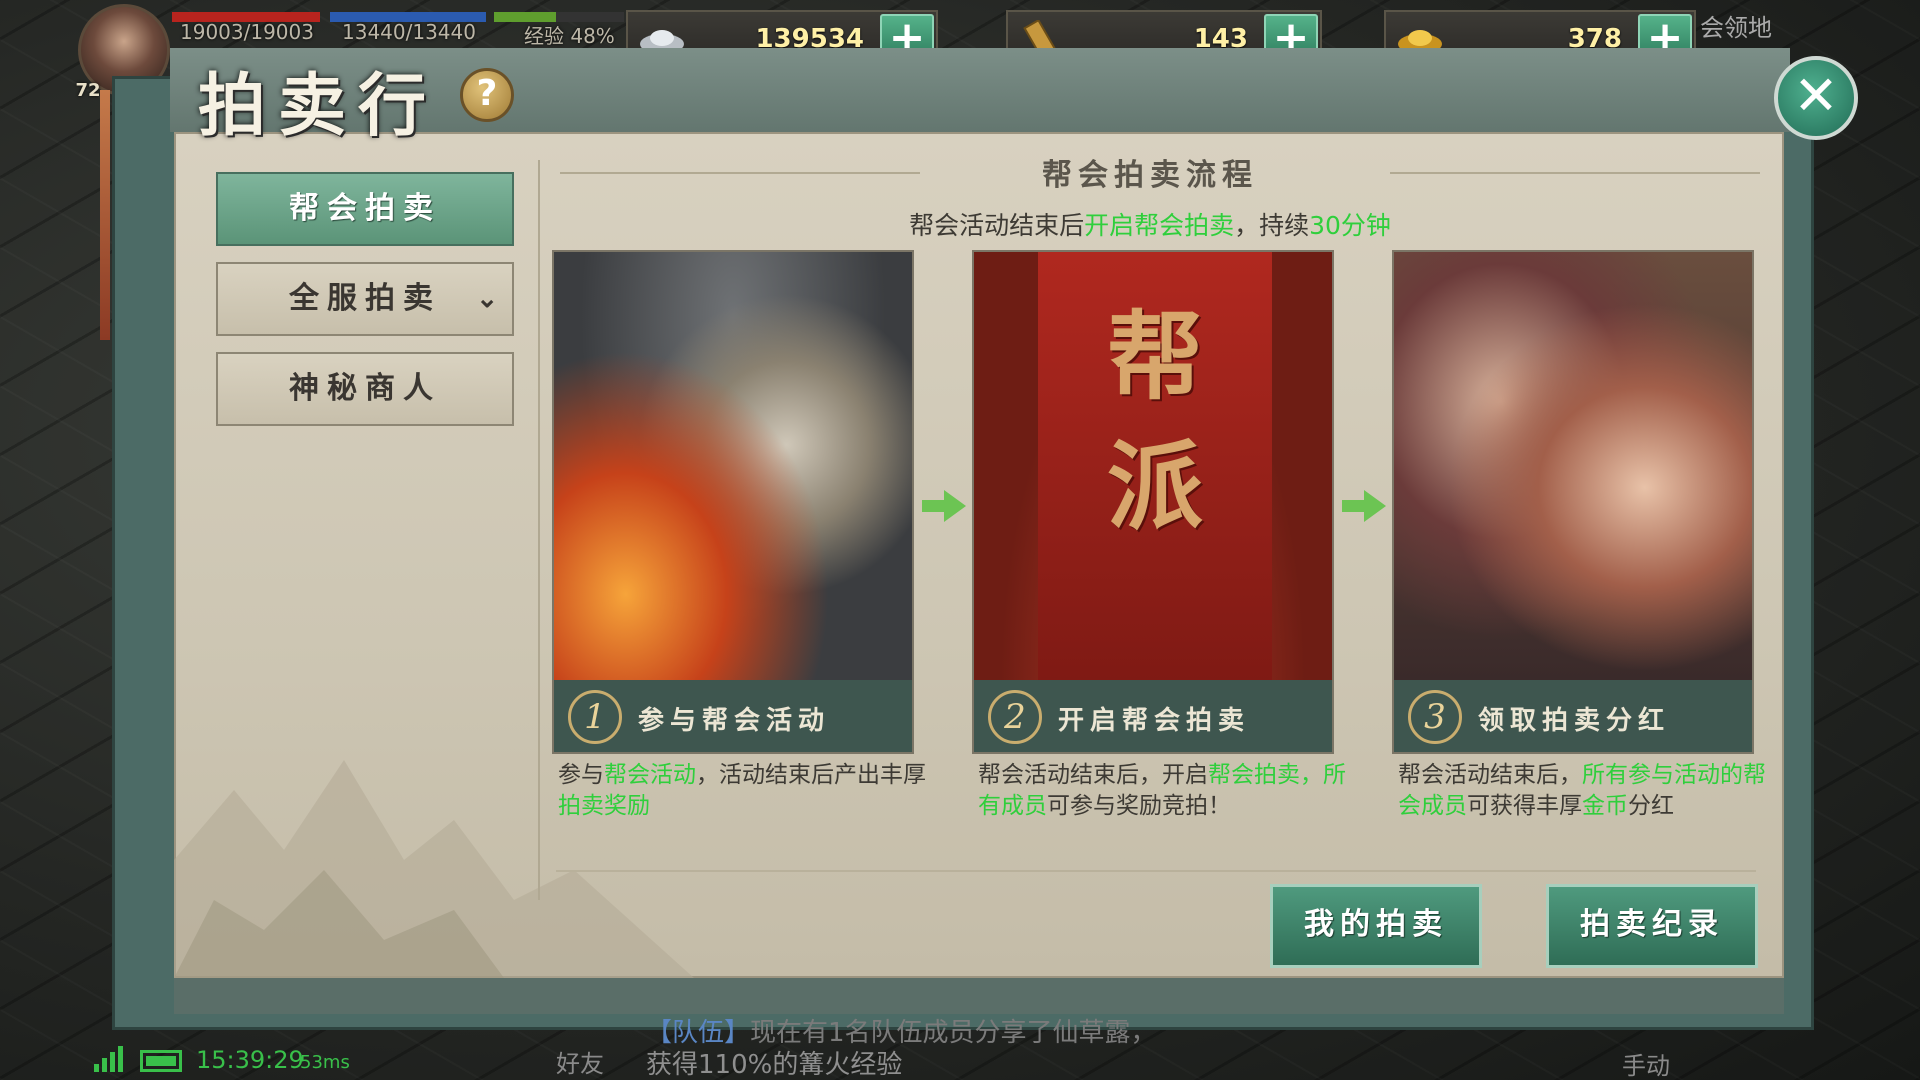 The width and height of the screenshot is (1920, 1080). I want to click on step-caption: 1 参与帮会活动, so click(733, 716).